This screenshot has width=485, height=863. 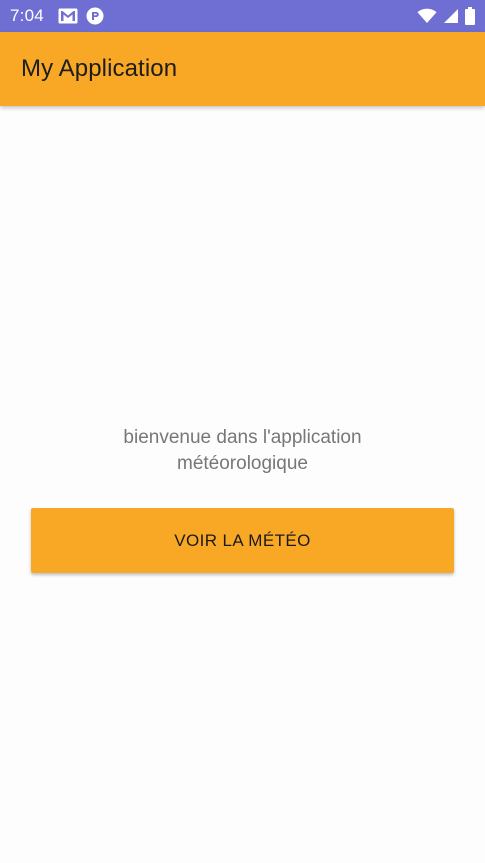 What do you see at coordinates (27, 15) in the screenshot?
I see `status-time: 7:04` at bounding box center [27, 15].